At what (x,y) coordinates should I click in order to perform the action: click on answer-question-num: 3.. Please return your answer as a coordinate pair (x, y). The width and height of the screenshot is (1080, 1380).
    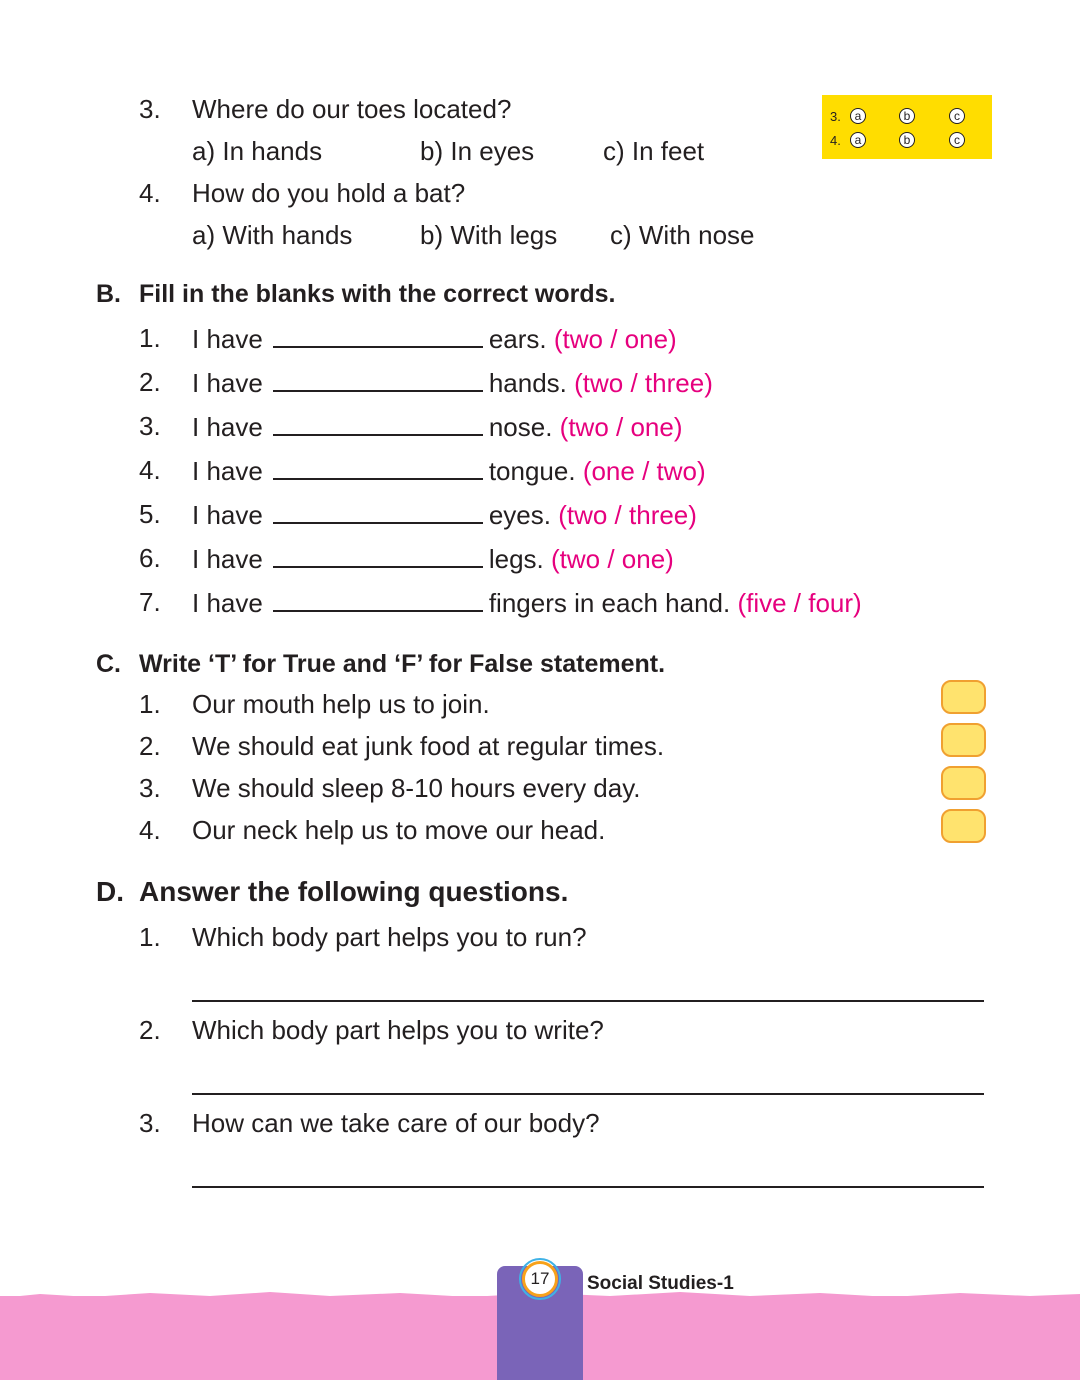
    Looking at the image, I should click on (150, 1123).